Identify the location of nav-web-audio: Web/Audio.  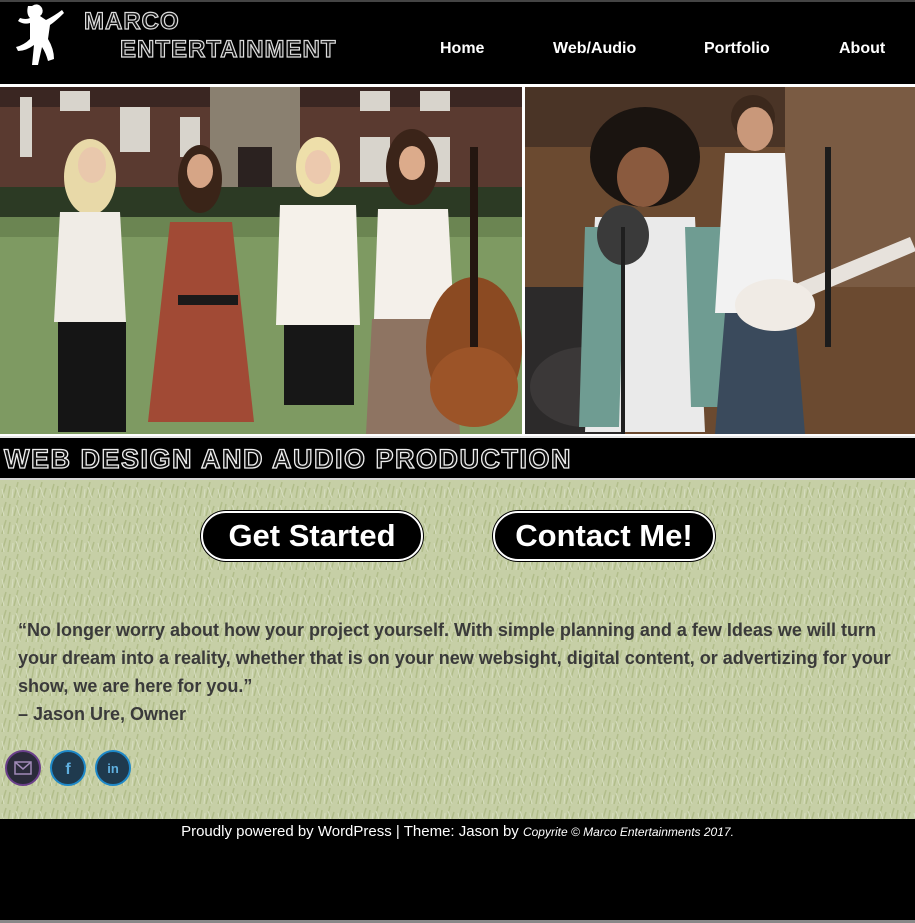
(594, 49).